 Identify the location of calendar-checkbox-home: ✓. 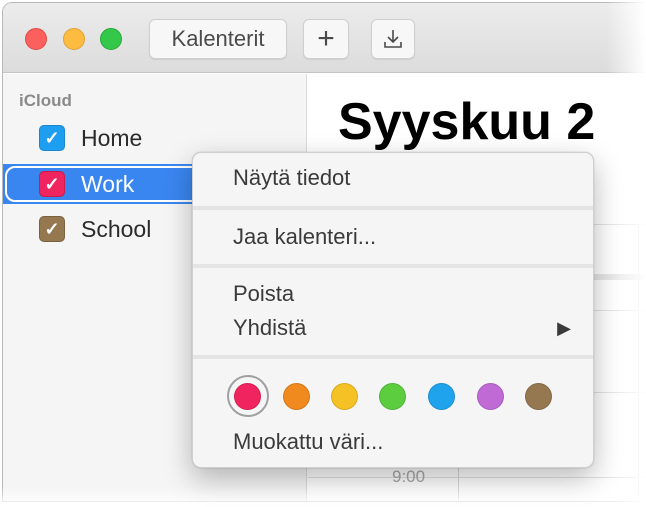
(52, 138).